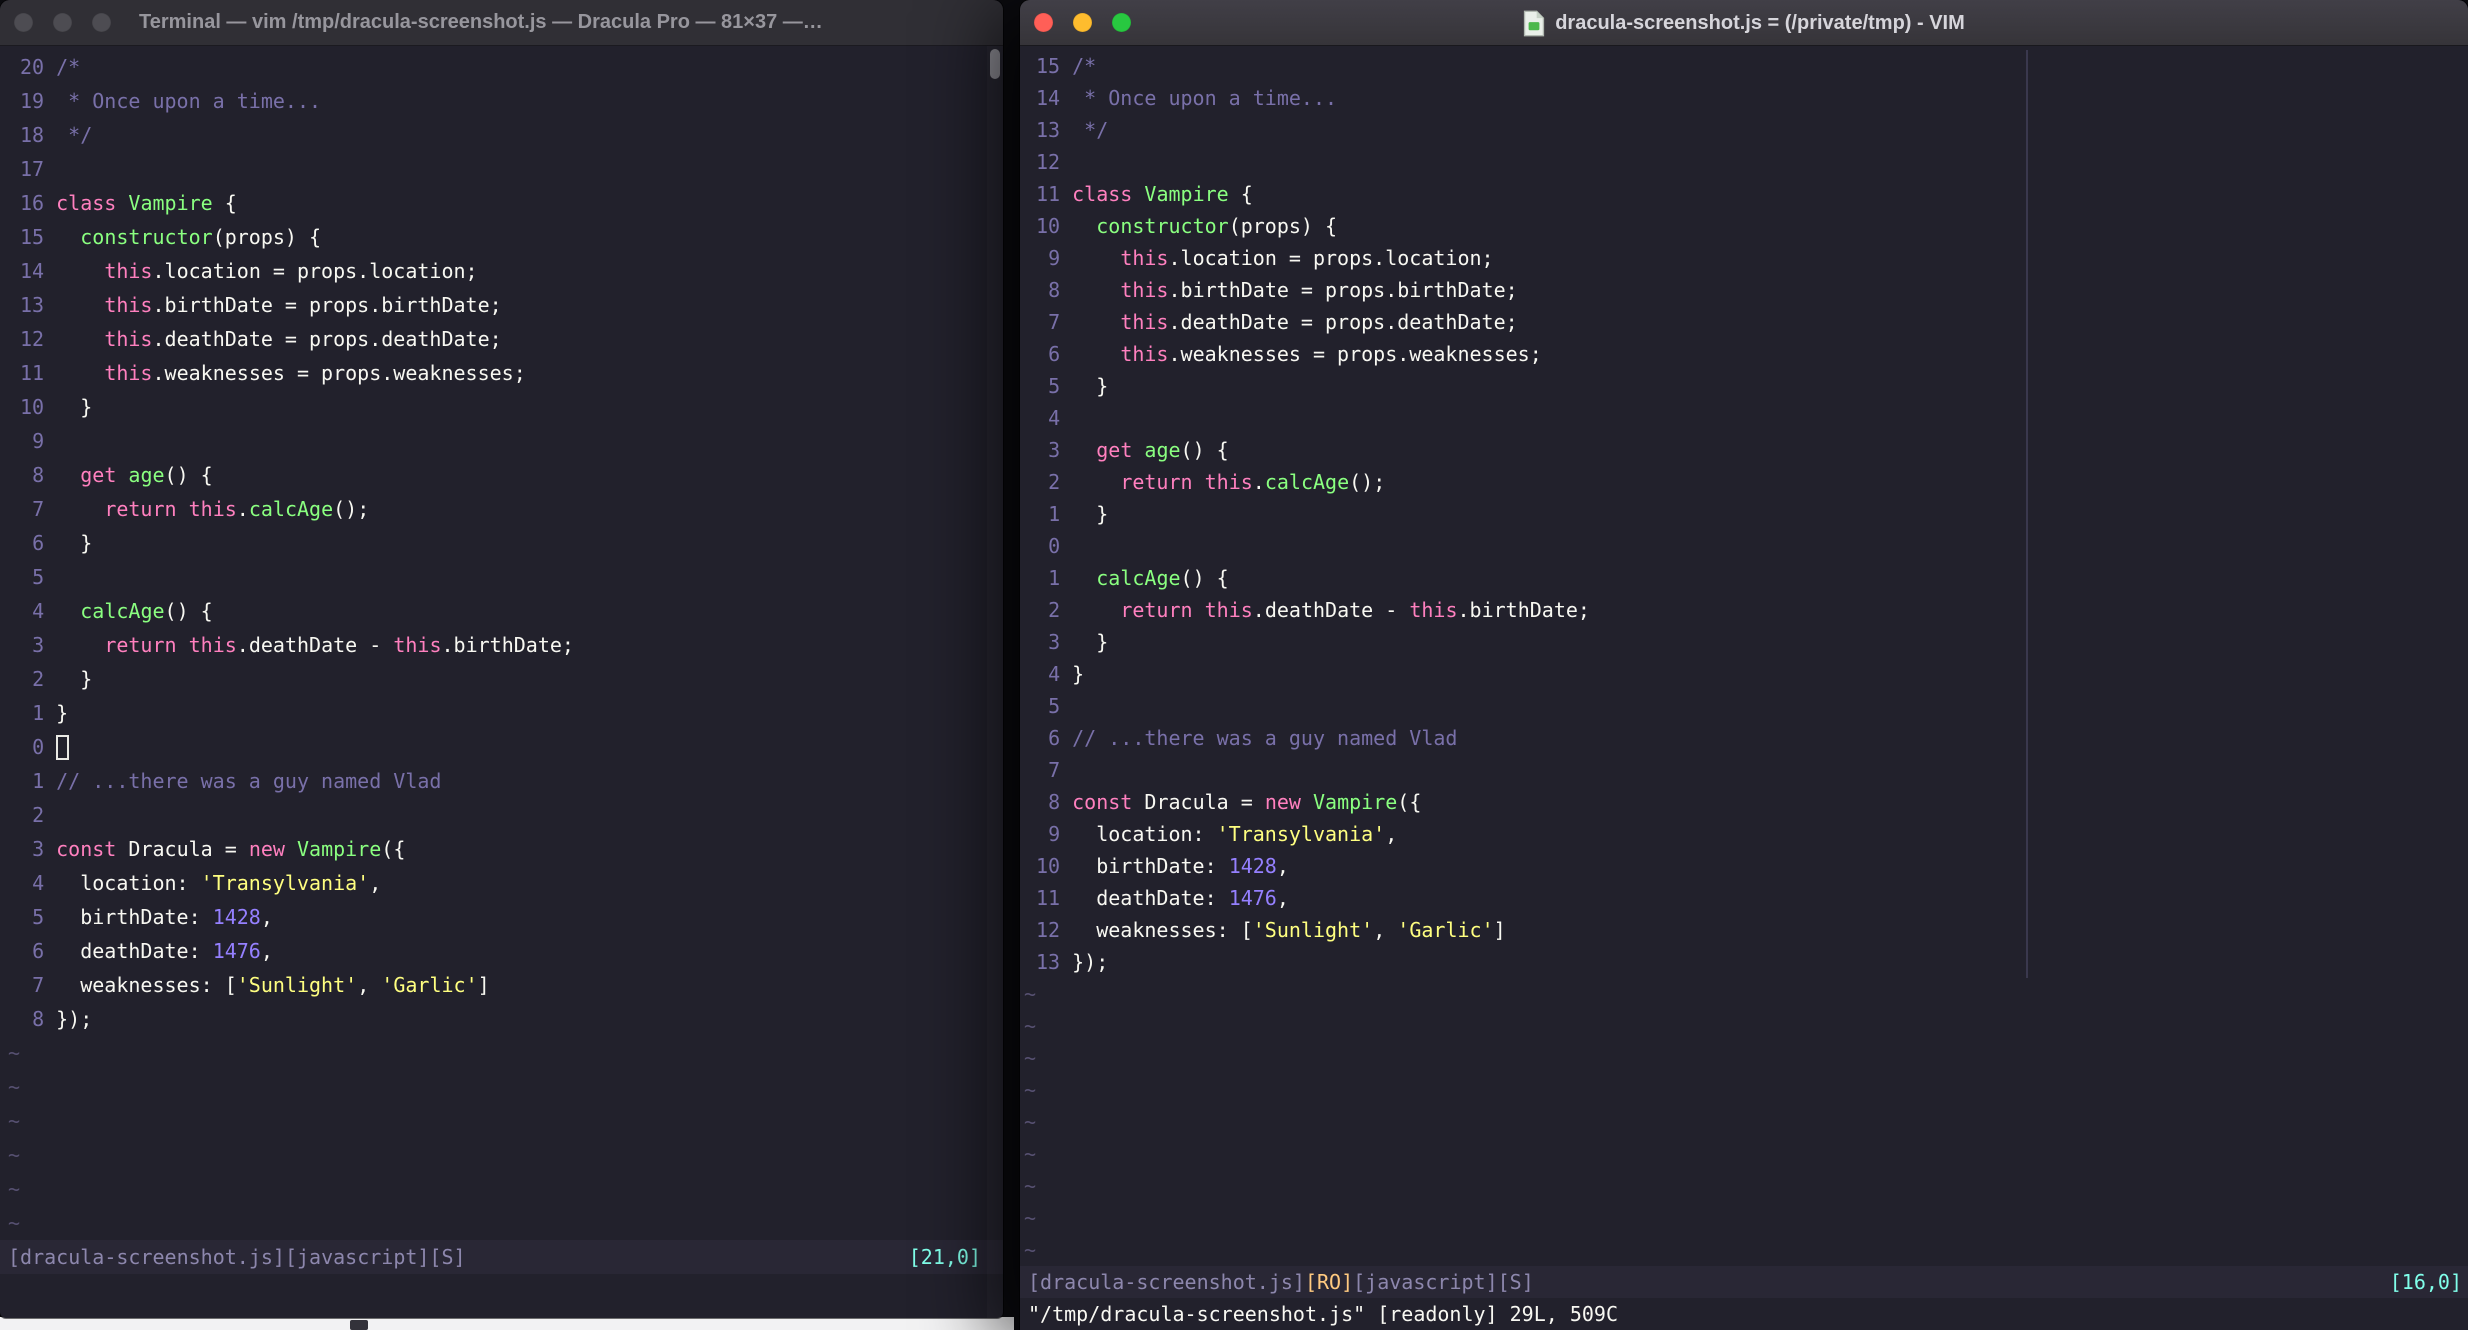  I want to click on code-line: 20 /*, so click(505, 67).